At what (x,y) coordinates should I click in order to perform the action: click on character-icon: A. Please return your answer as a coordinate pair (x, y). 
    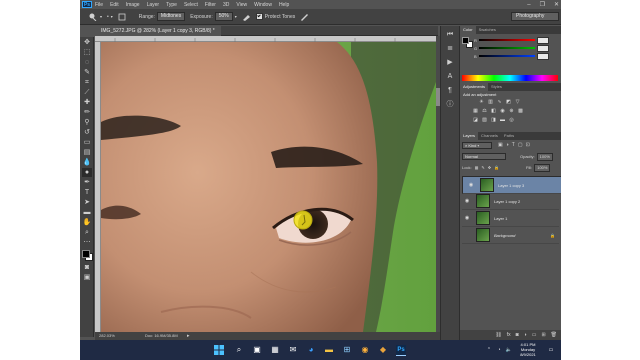
    Looking at the image, I should click on (450, 77).